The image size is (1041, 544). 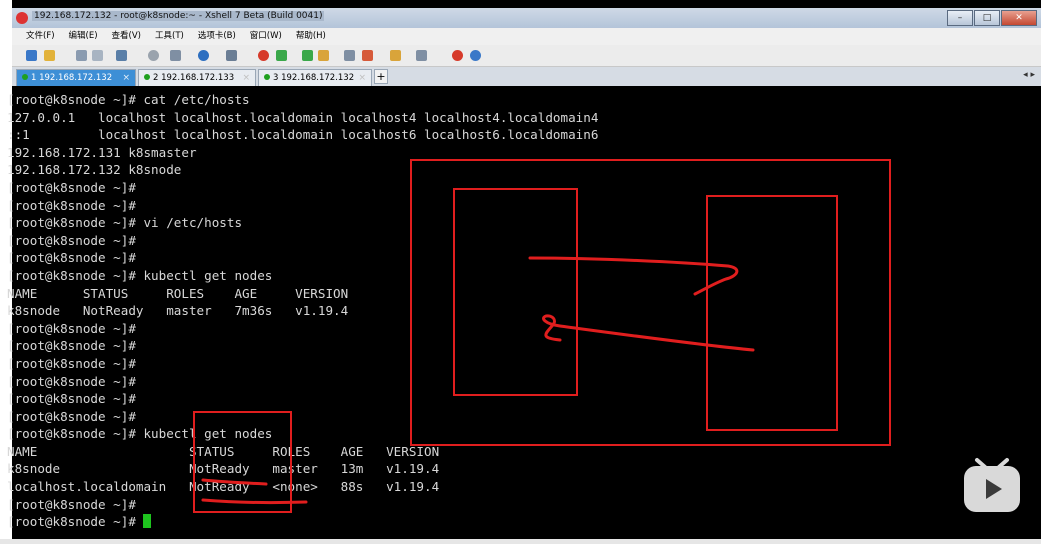 What do you see at coordinates (381, 76) in the screenshot?
I see `new-tab-button: +` at bounding box center [381, 76].